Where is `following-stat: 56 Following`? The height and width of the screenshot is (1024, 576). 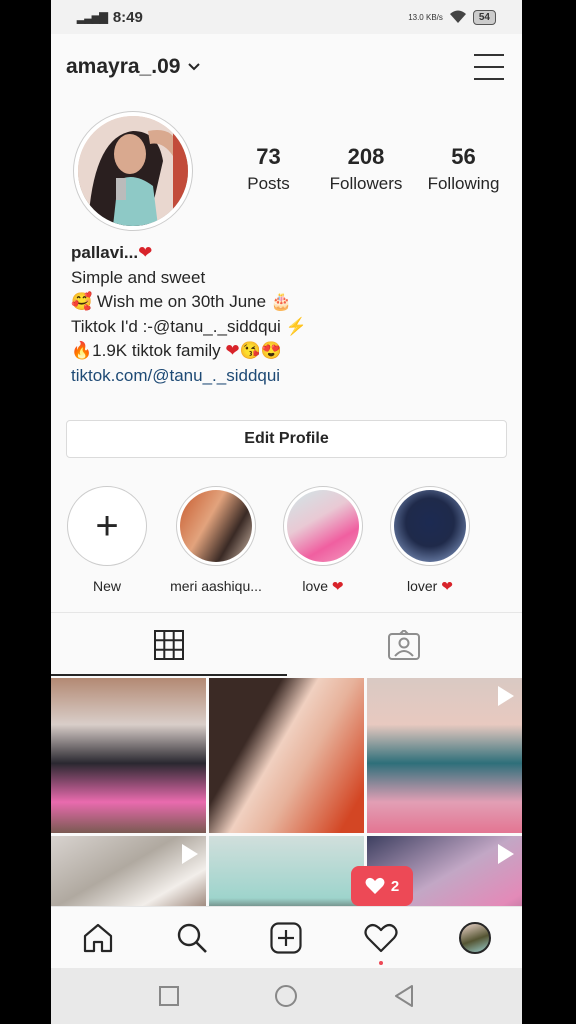
following-stat: 56 Following is located at coordinates (463, 169).